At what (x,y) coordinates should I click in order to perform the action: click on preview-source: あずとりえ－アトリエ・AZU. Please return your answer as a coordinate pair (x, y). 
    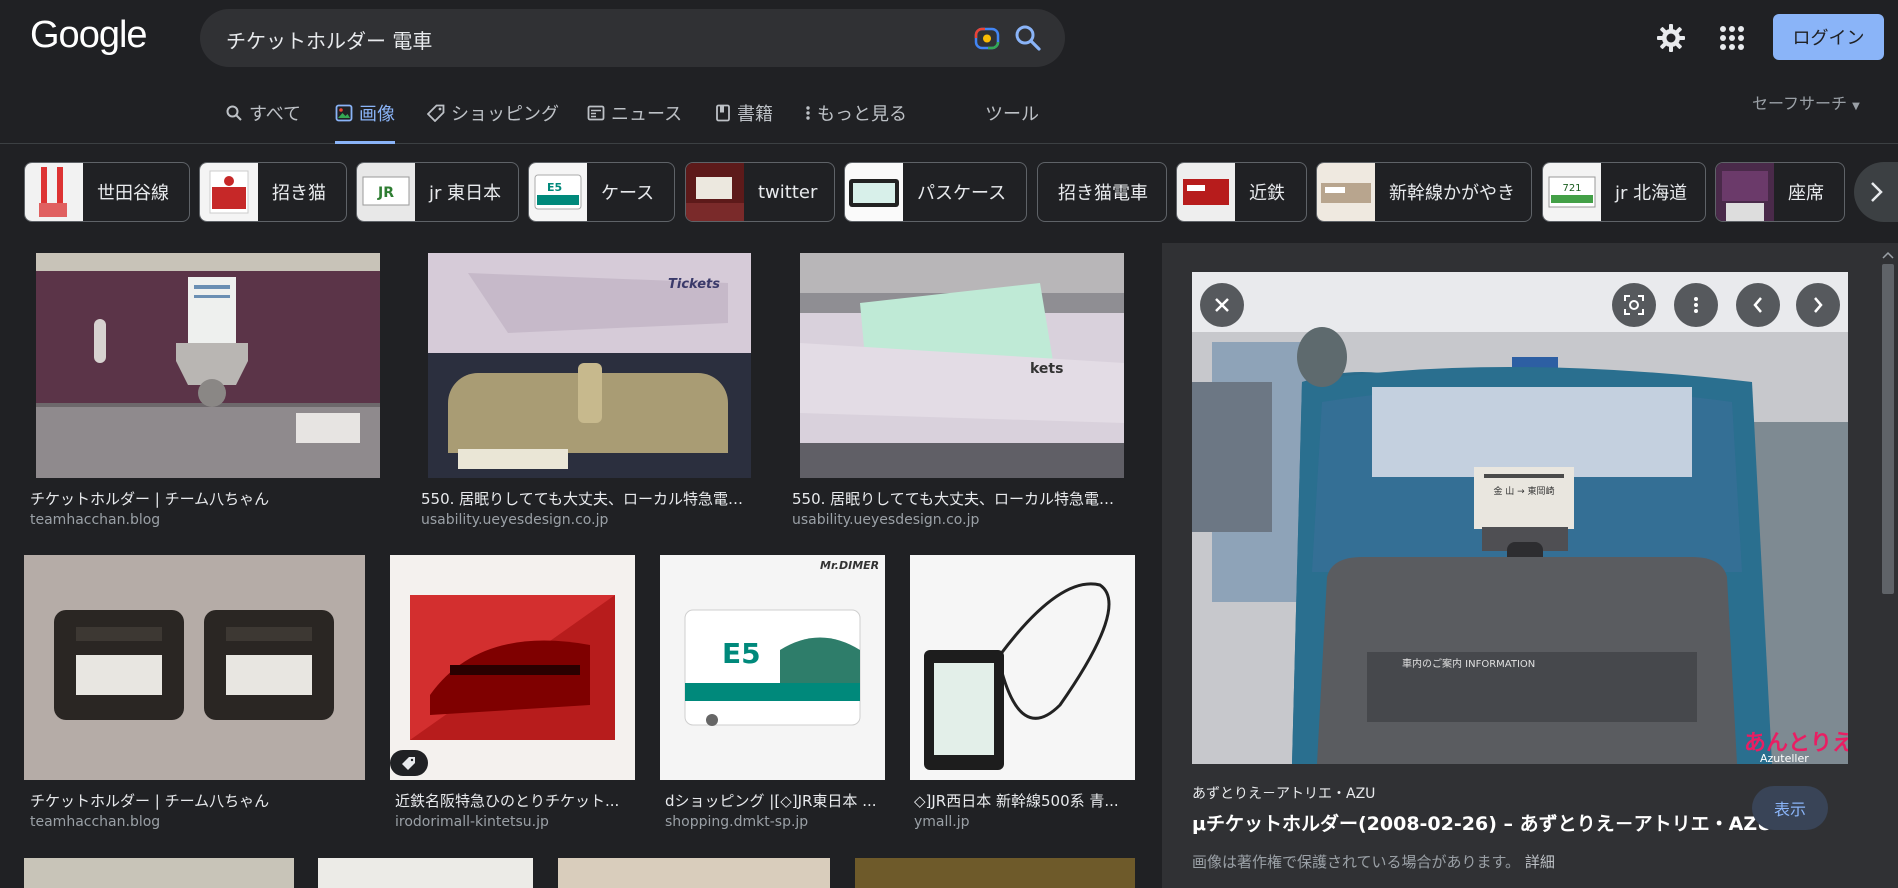
    Looking at the image, I should click on (1283, 793).